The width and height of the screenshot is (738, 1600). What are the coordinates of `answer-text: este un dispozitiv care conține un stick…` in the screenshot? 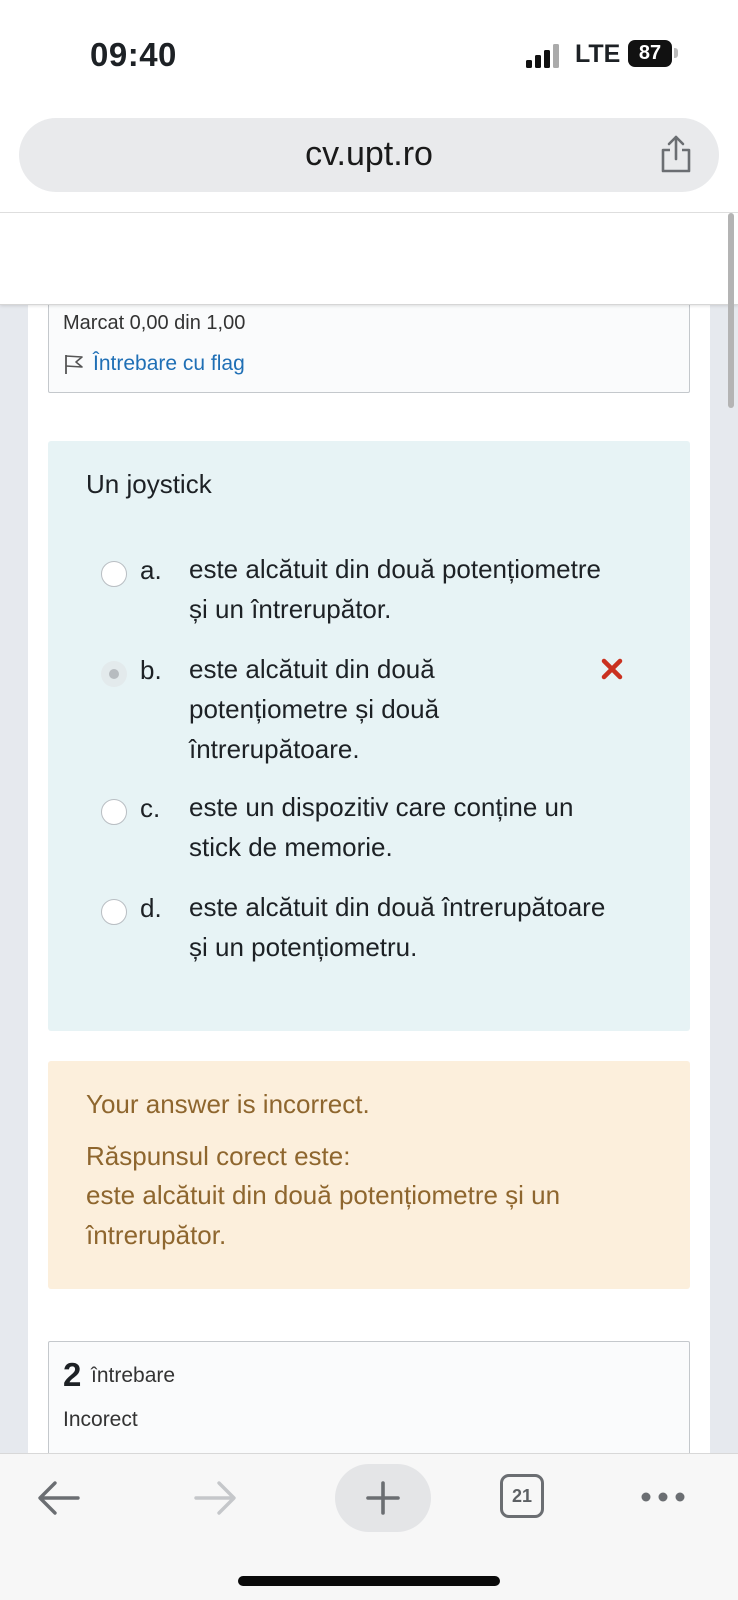 It's located at (381, 827).